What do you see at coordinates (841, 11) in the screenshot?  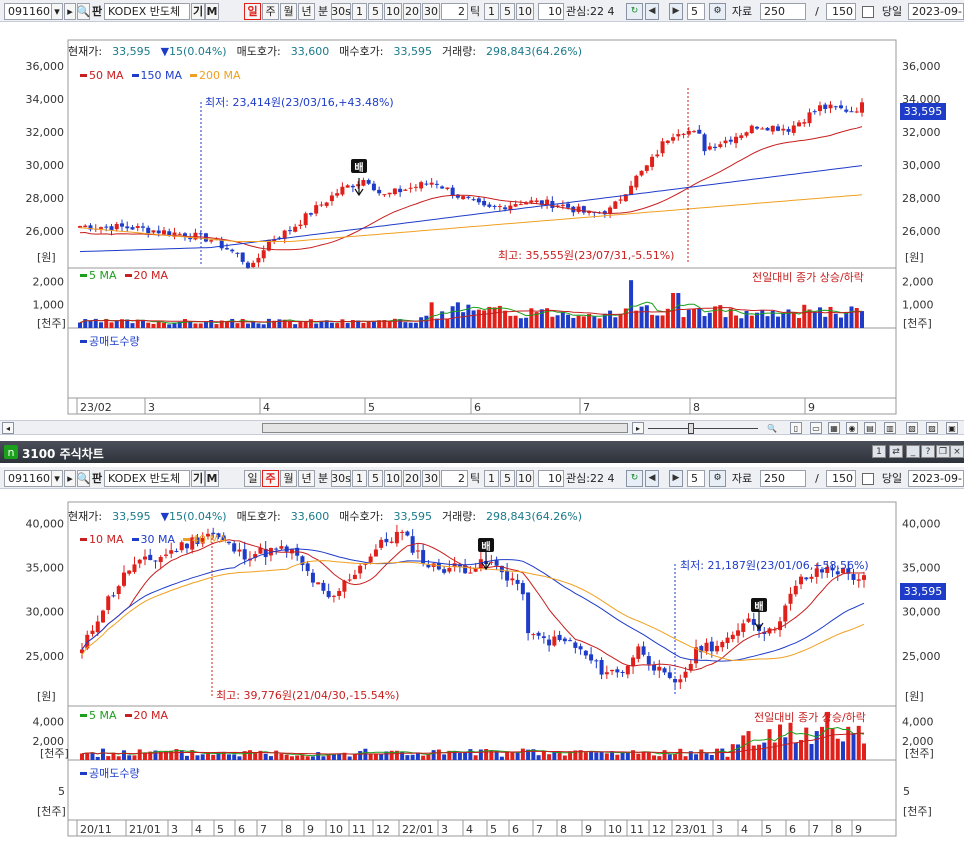 I see `count-input: 150` at bounding box center [841, 11].